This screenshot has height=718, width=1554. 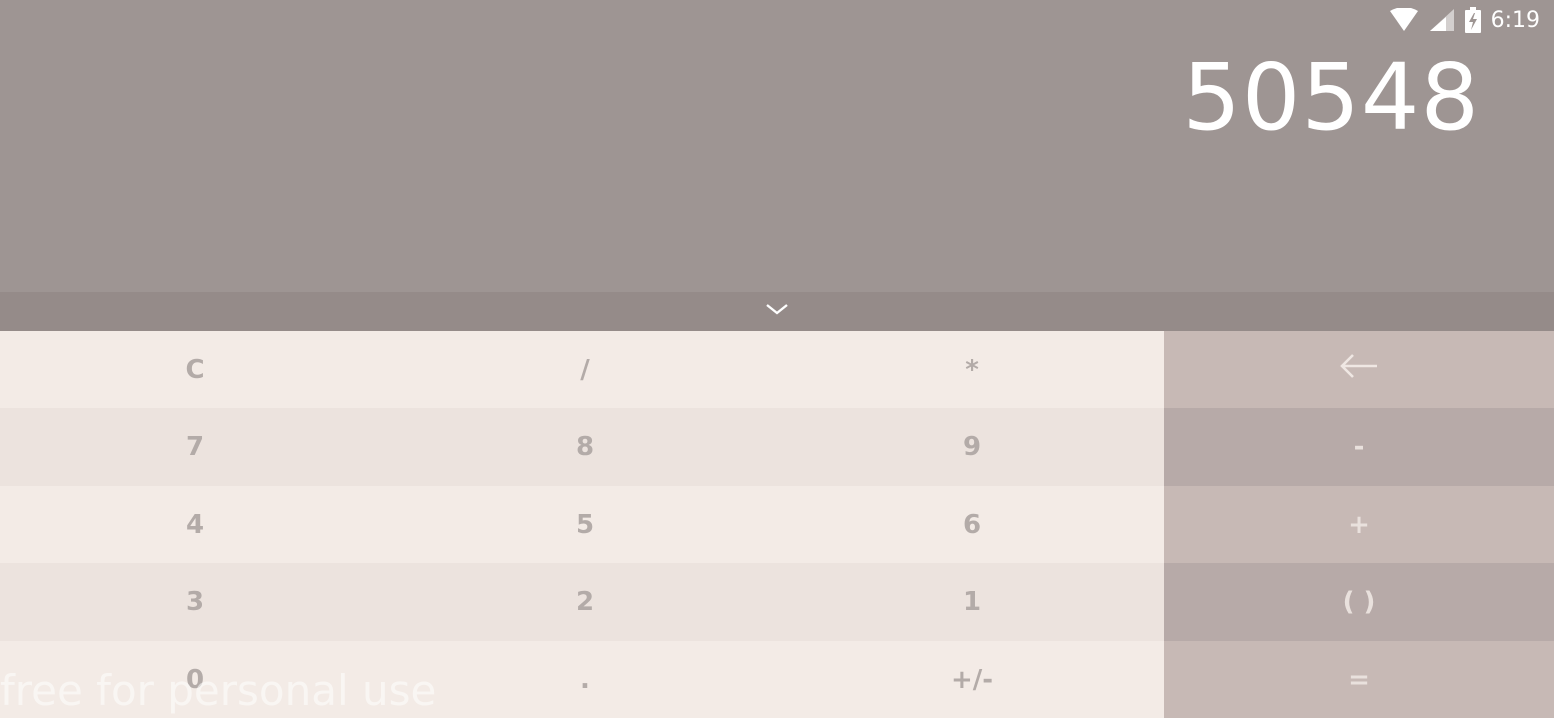 What do you see at coordinates (195, 679) in the screenshot?
I see `digit-0-button: 0` at bounding box center [195, 679].